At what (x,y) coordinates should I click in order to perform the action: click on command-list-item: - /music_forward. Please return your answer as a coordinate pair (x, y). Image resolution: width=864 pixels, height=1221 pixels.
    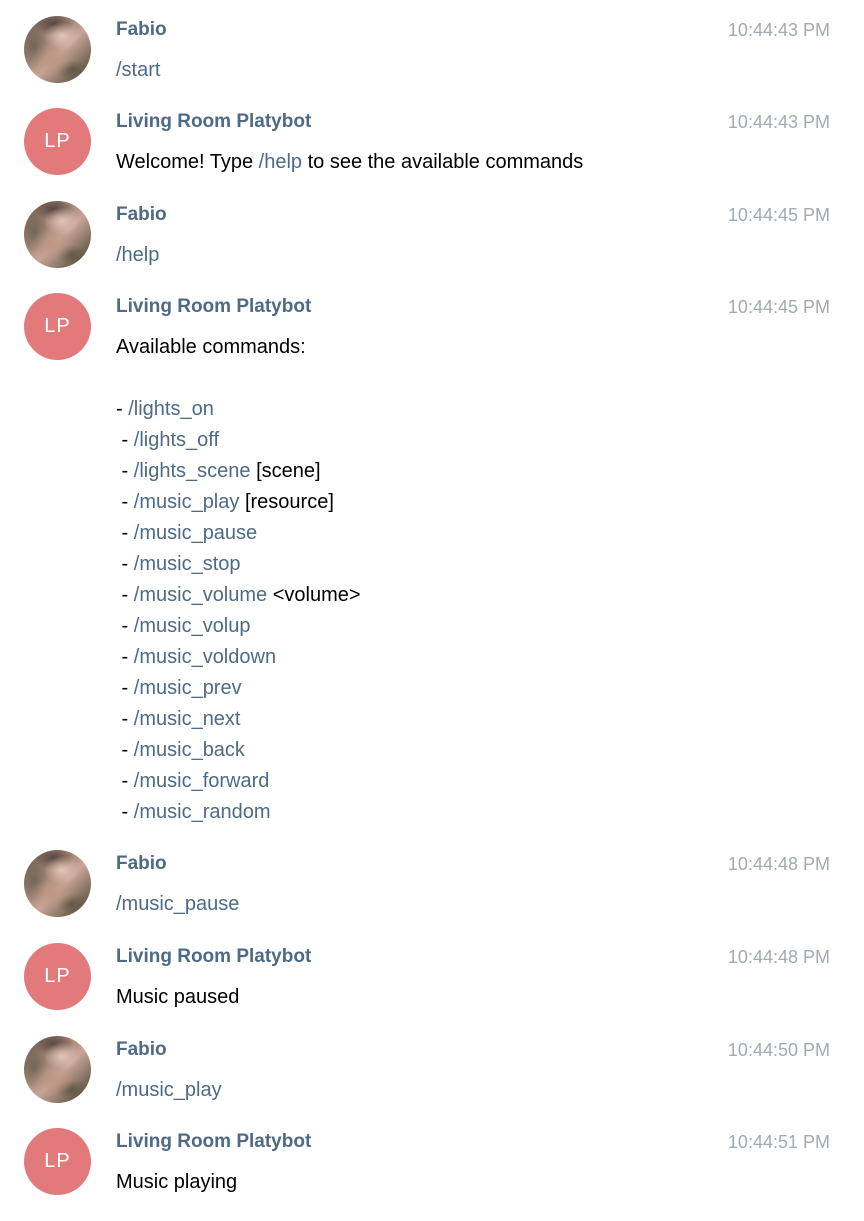
    Looking at the image, I should click on (238, 781).